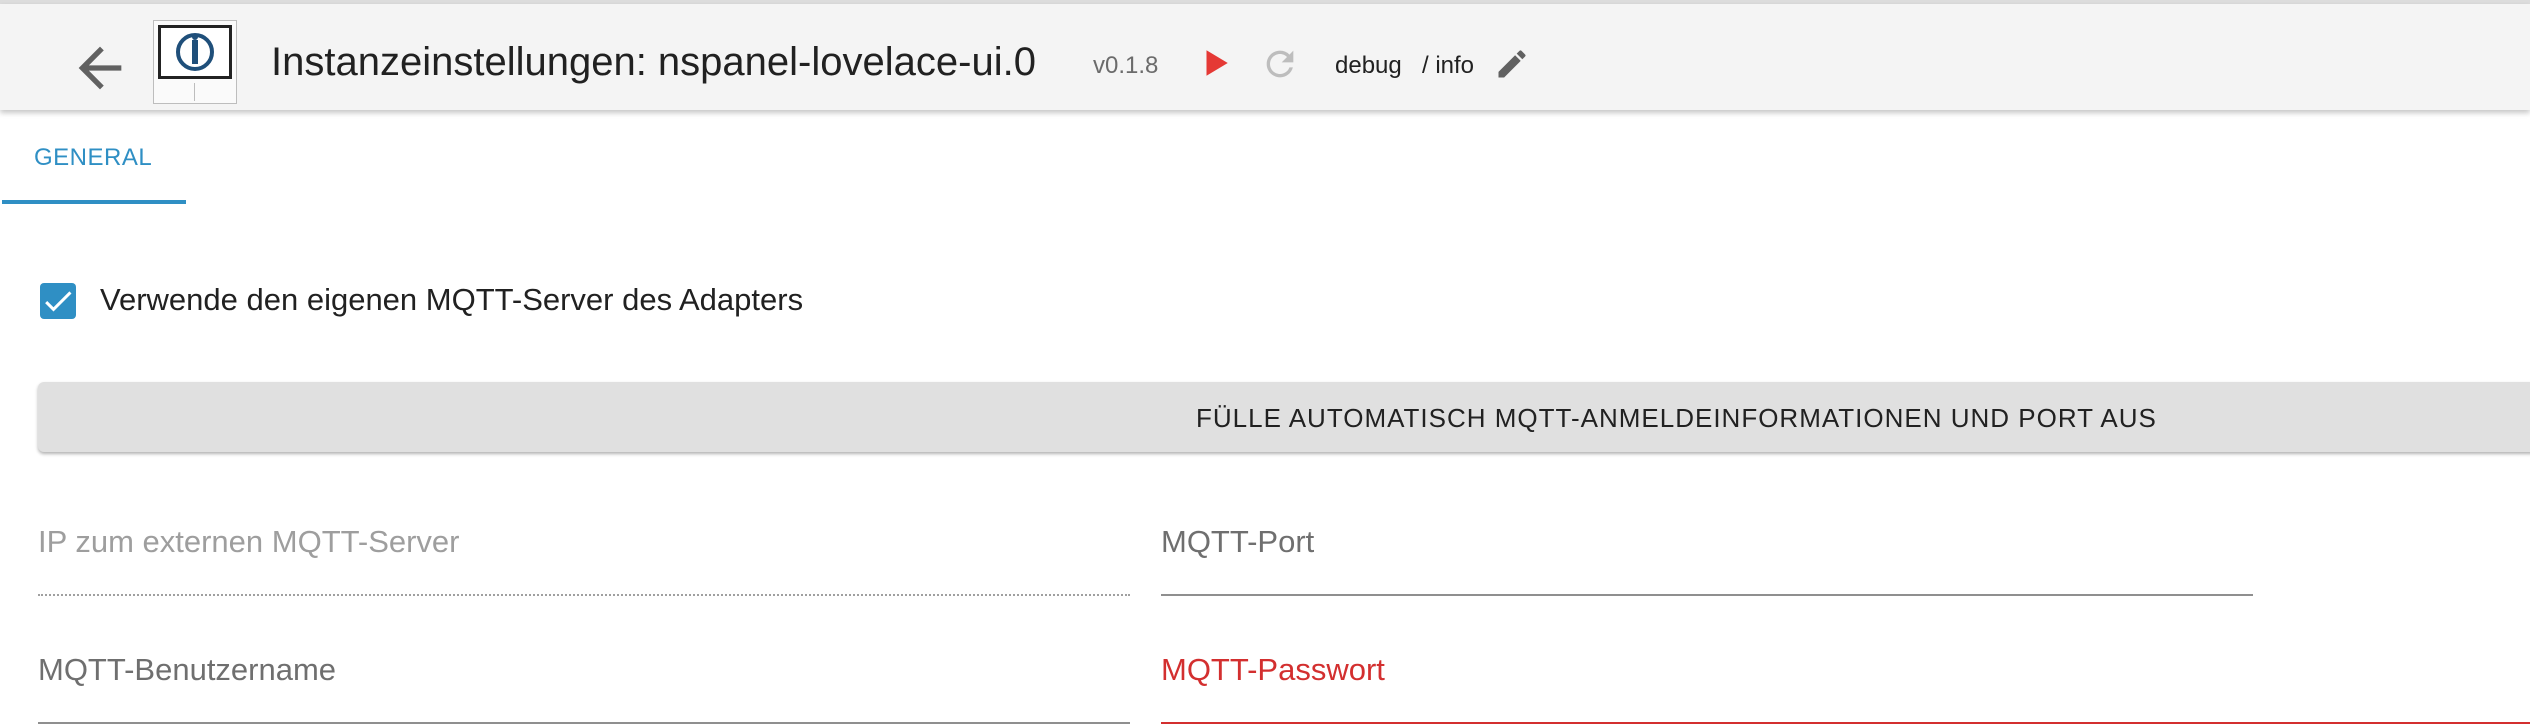  What do you see at coordinates (584, 595) in the screenshot?
I see `external-mqtt-ip-underline` at bounding box center [584, 595].